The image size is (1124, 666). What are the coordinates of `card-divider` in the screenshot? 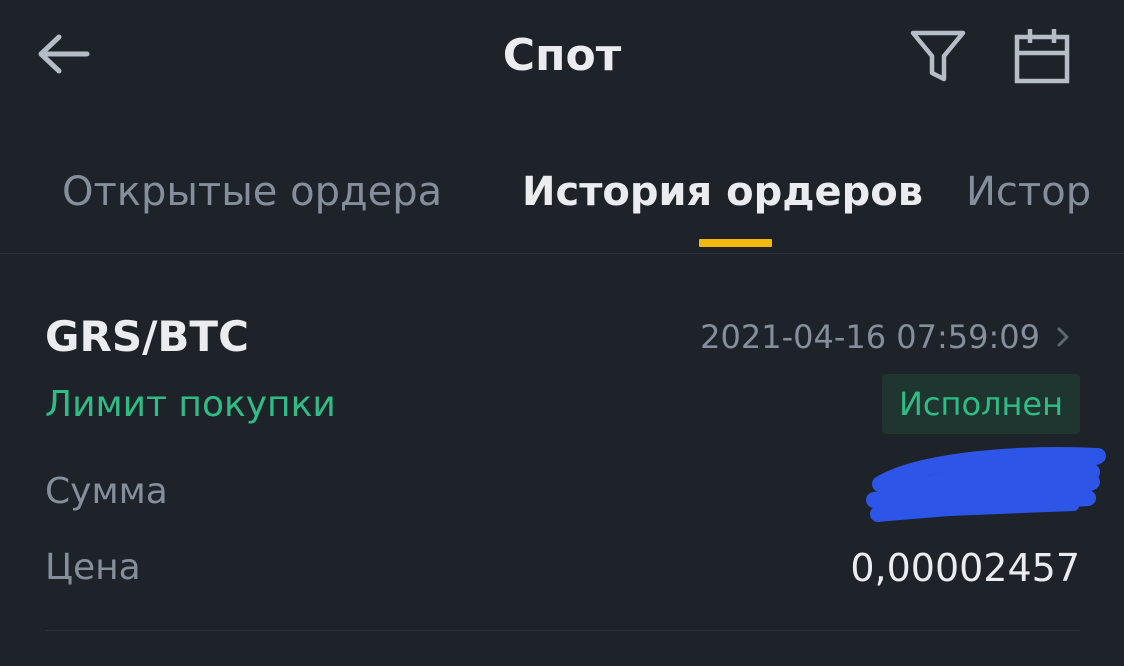 It's located at (562, 630).